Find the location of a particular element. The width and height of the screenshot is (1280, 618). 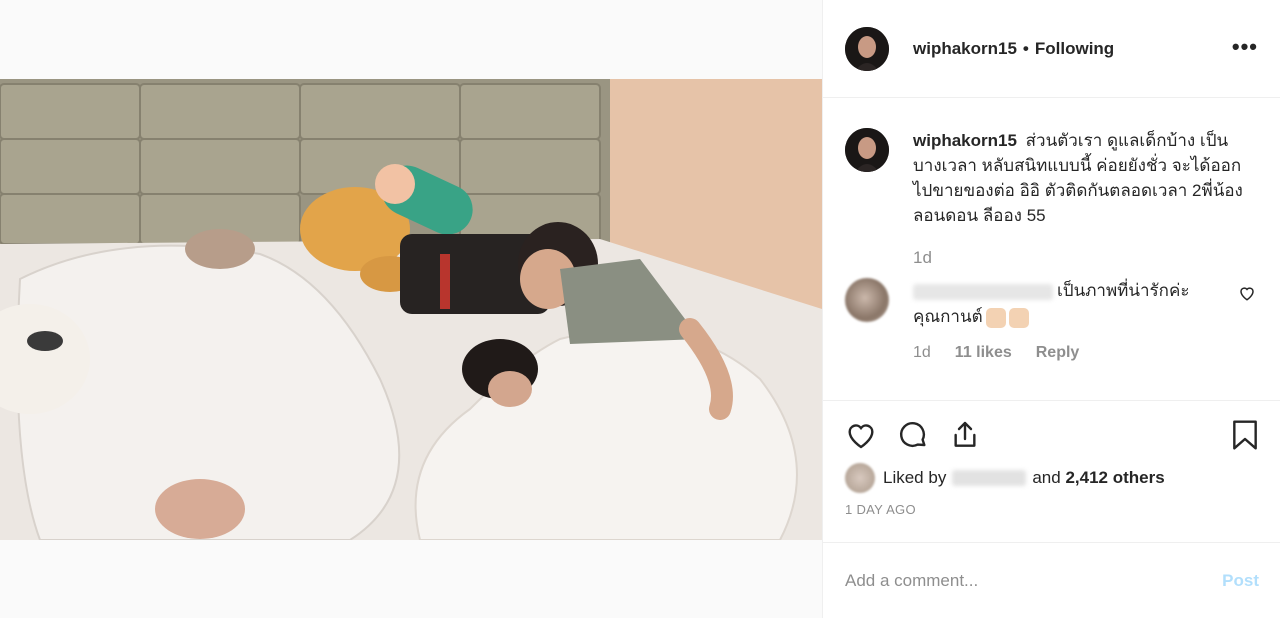

comment-item: เป็นภาพที่น่ารักค่ะ คุณกานต์ is located at coordinates (1051, 304).